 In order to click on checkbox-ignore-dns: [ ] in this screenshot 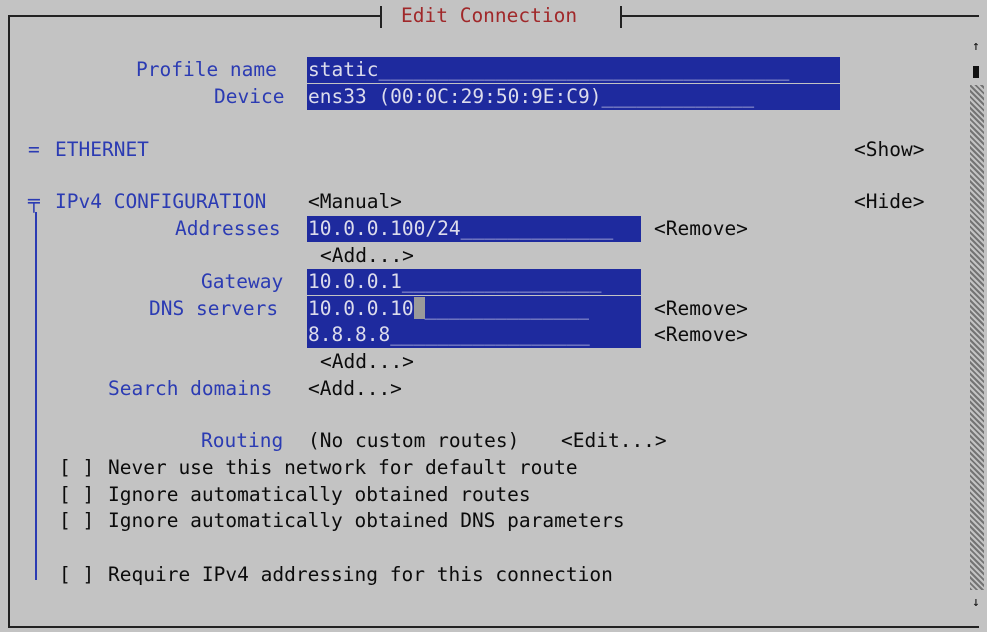, I will do `click(76, 521)`.